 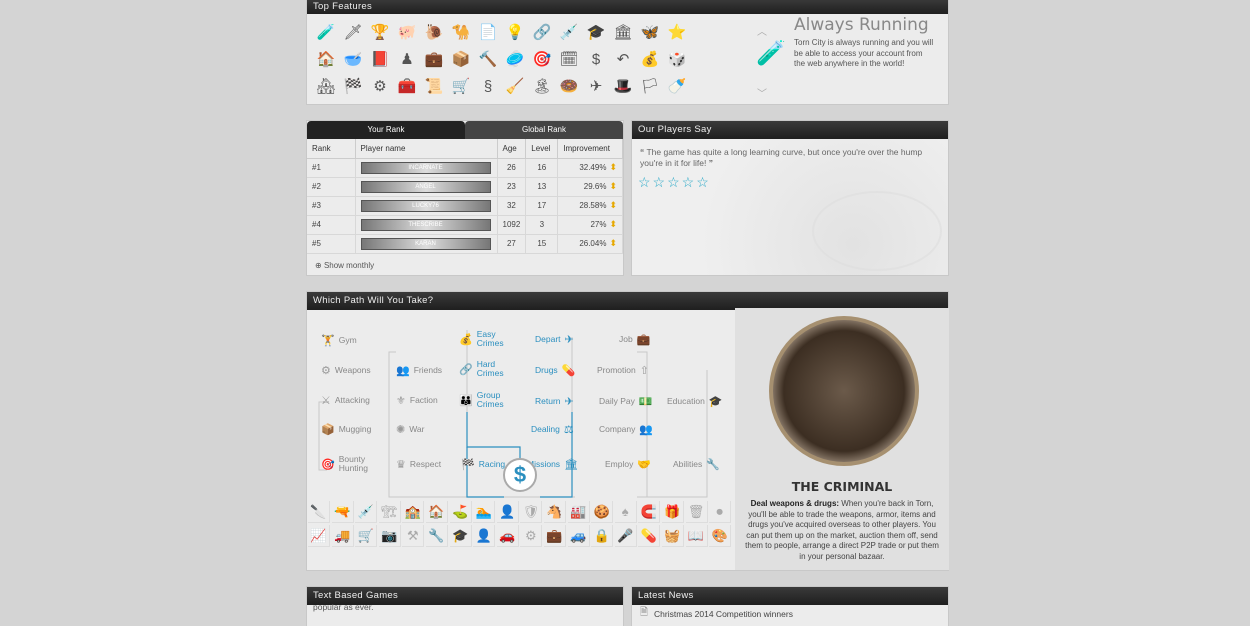 I want to click on path-bottom-icon-30: 🔒, so click(x=602, y=536).